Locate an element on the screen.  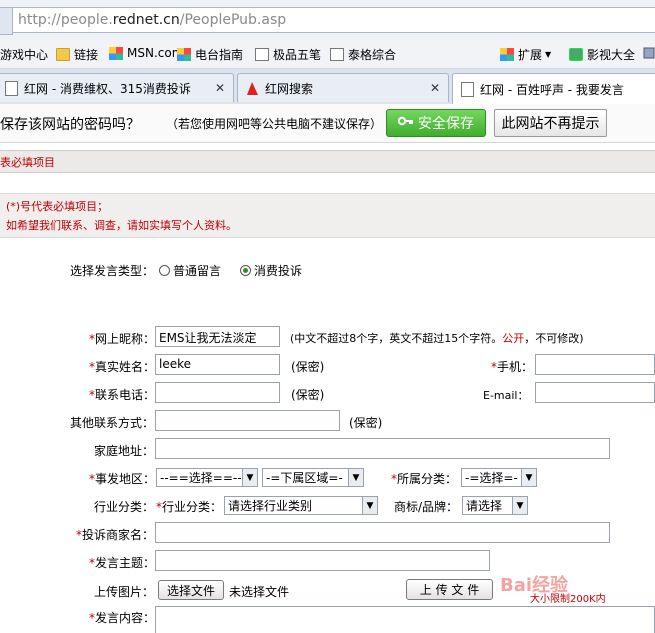
phone-label: *联系电话： is located at coordinates (122, 395).